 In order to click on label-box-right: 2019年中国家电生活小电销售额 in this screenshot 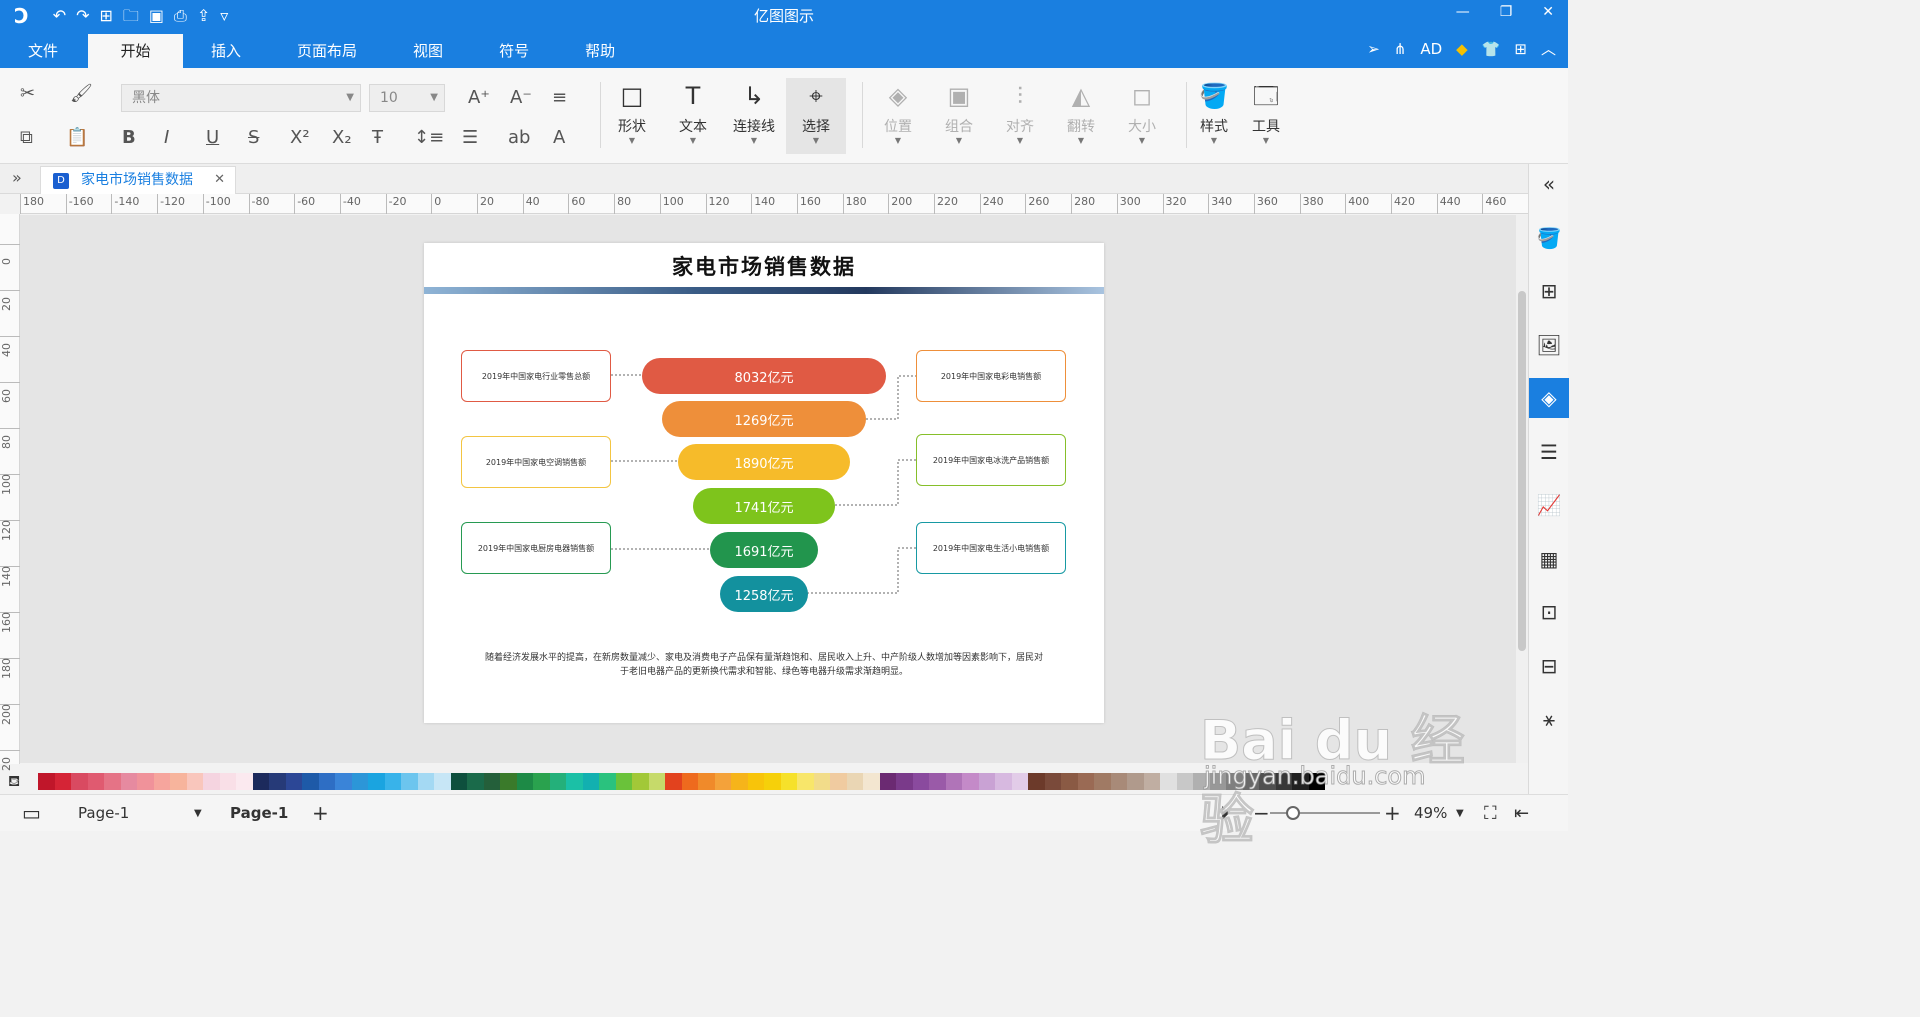, I will do `click(991, 548)`.